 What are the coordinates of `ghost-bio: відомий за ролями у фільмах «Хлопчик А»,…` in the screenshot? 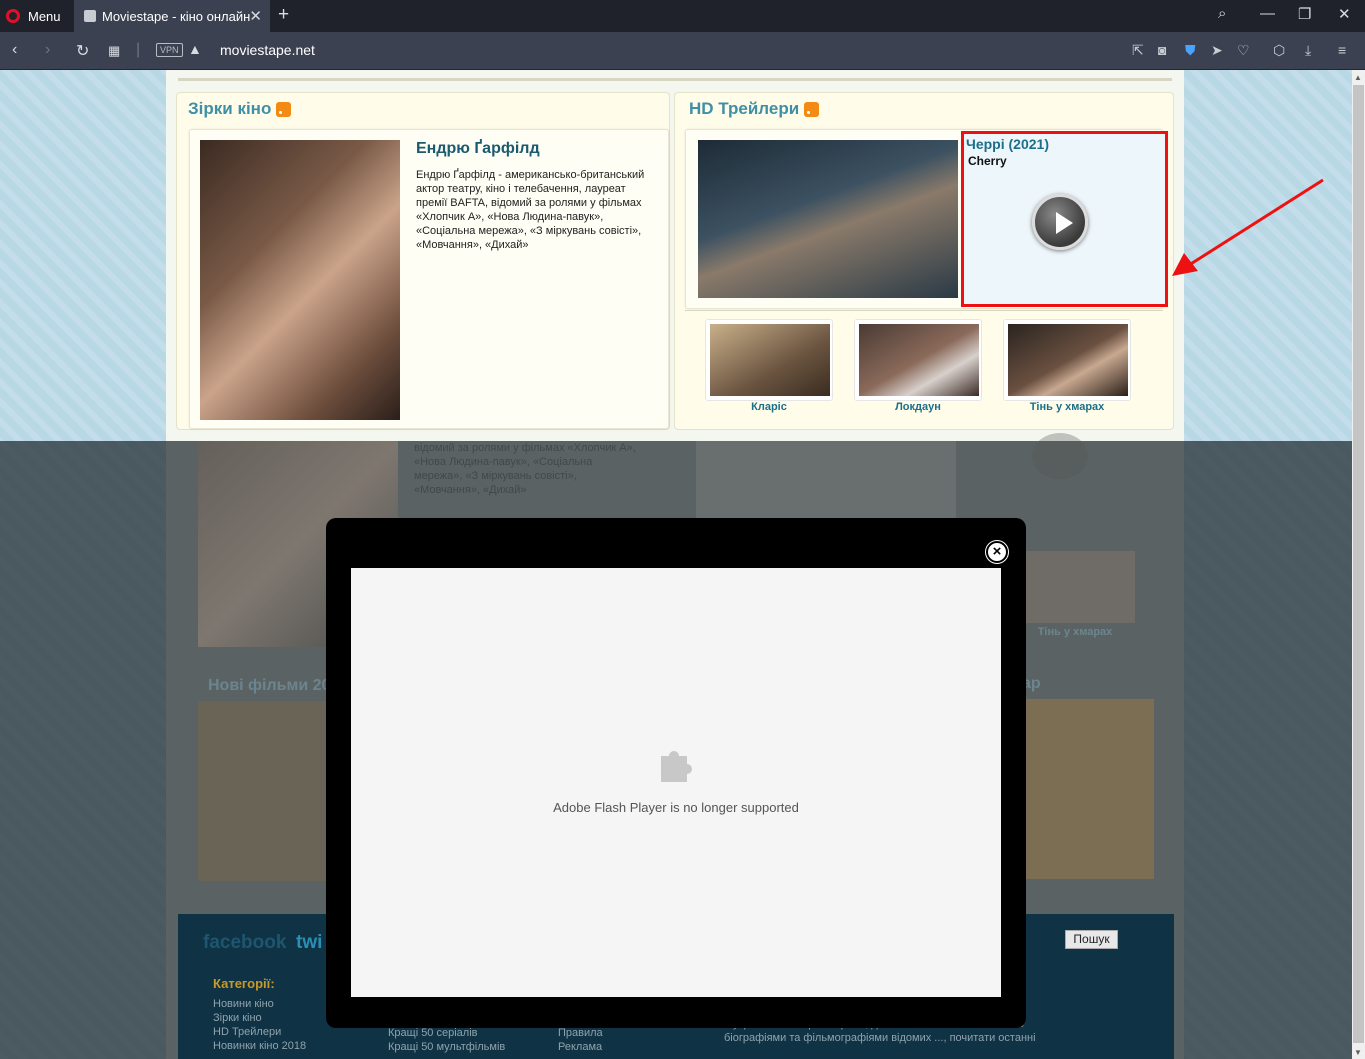 It's located at (525, 469).